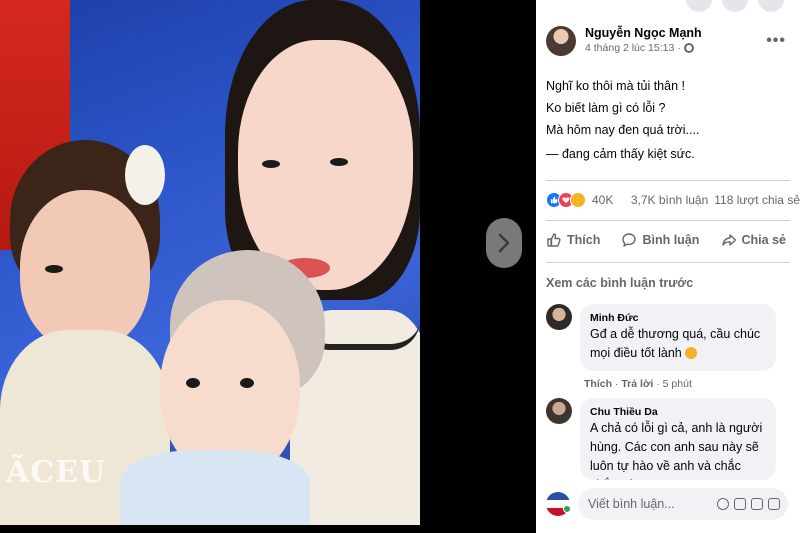 Image resolution: width=800 pixels, height=533 pixels. Describe the element at coordinates (554, 240) in the screenshot. I see `thumbs-up-icon` at that location.